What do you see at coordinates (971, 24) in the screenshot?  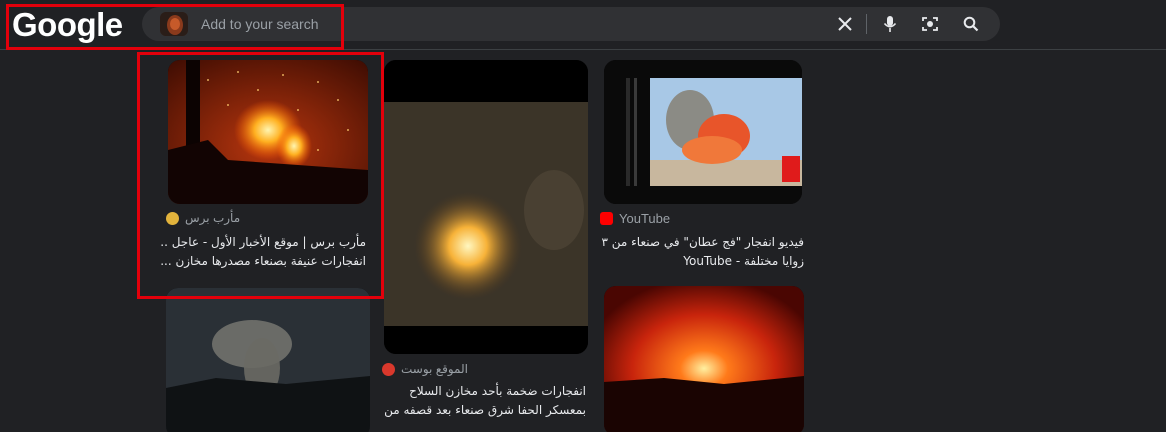 I see `search-icon` at bounding box center [971, 24].